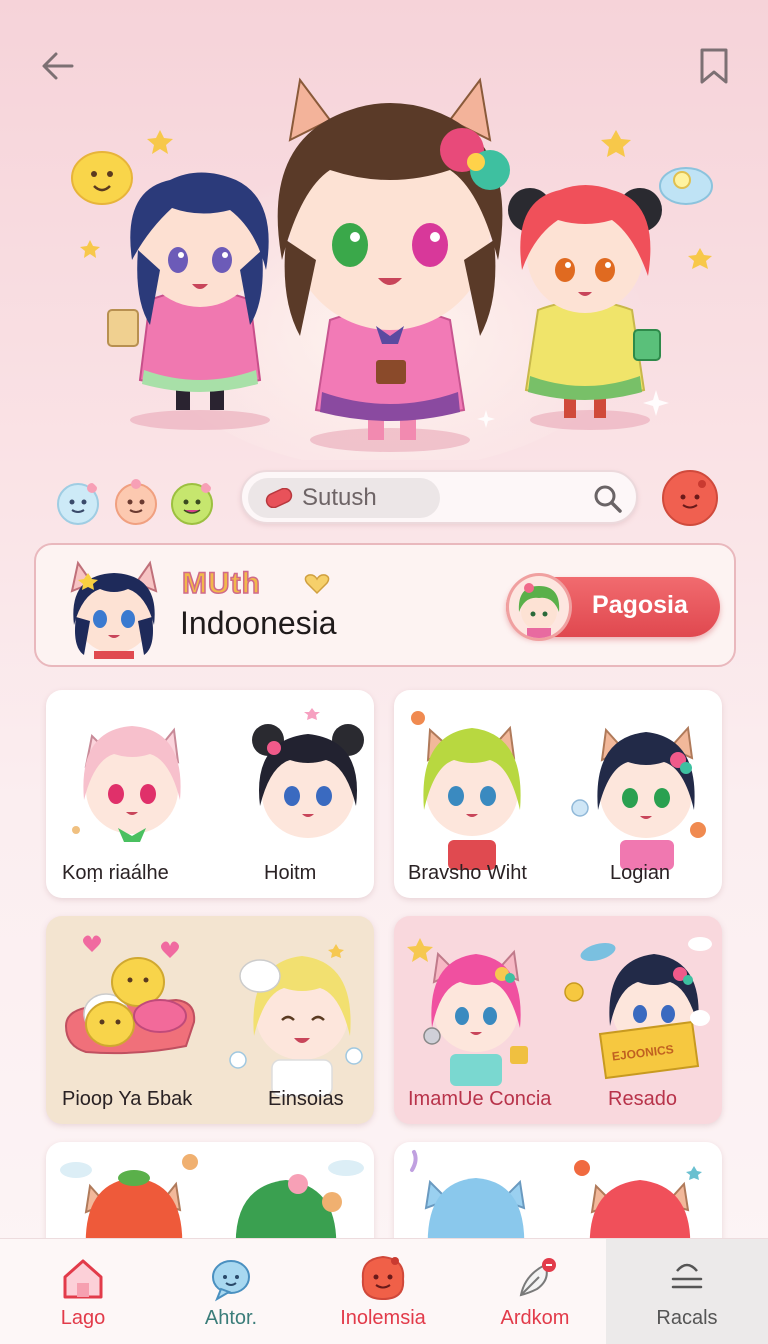 The width and height of the screenshot is (768, 1344). I want to click on nav-label: Lago, so click(83, 1318).